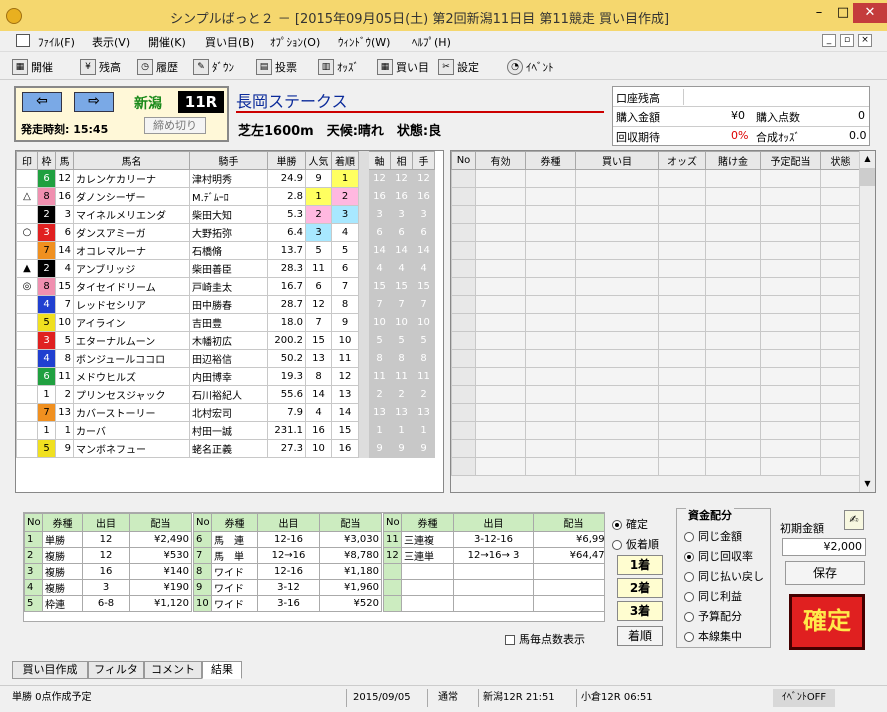  What do you see at coordinates (401, 358) in the screenshot?
I see `partner-select-cell: 8` at bounding box center [401, 358].